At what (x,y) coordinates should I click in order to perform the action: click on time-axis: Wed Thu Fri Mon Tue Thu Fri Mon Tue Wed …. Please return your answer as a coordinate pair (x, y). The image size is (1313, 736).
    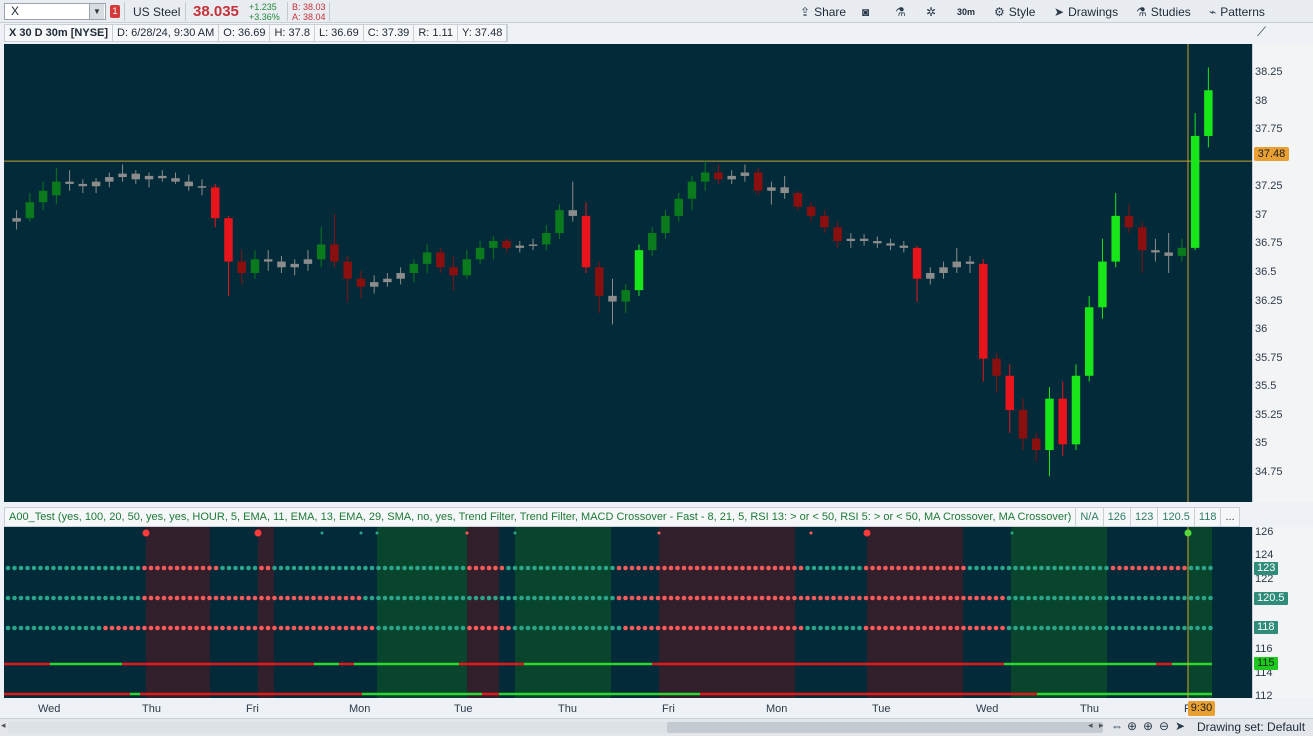
    Looking at the image, I should click on (628, 709).